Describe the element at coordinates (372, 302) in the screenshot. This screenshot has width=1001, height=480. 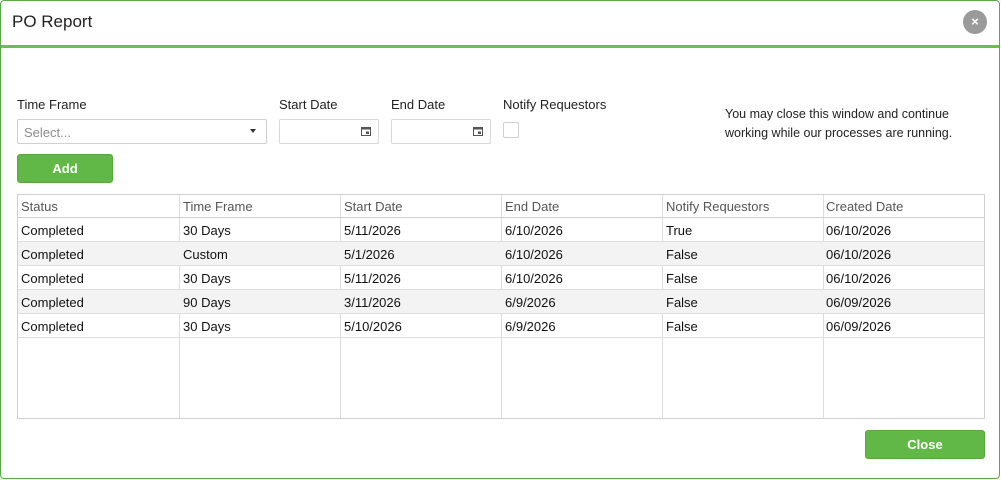
I see `cell-start-date: 3/11/2026` at that location.